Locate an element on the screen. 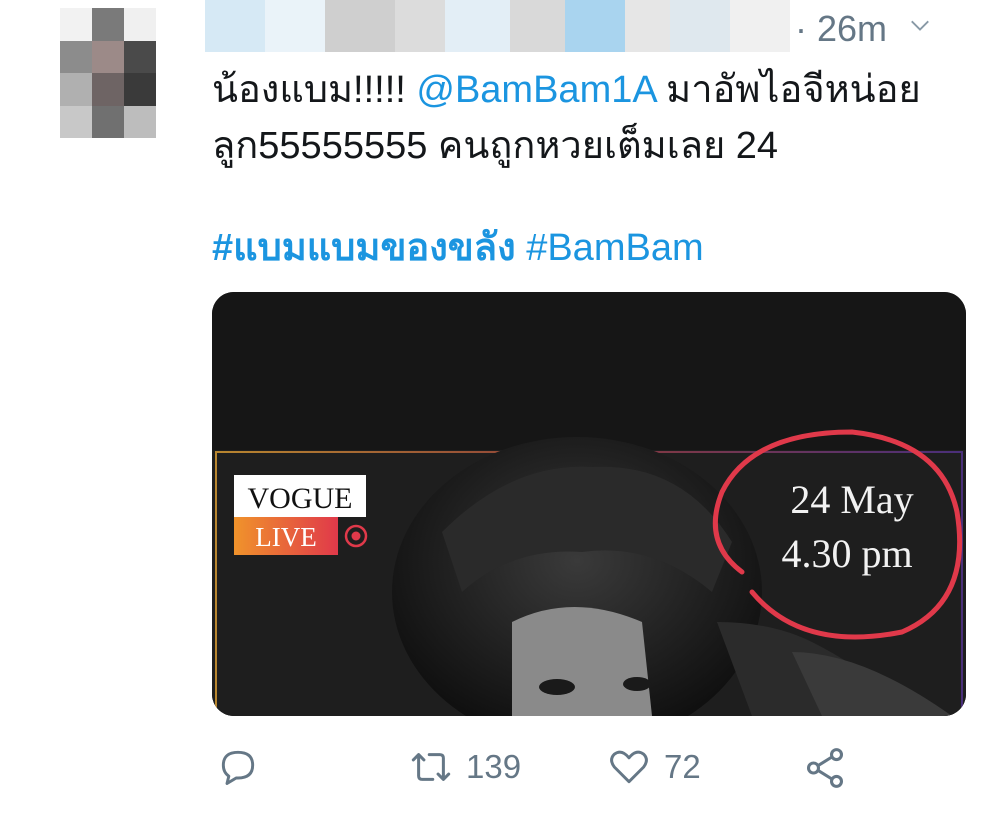 This screenshot has height=824, width=1000. vogue-label: VOGUE is located at coordinates (300, 498).